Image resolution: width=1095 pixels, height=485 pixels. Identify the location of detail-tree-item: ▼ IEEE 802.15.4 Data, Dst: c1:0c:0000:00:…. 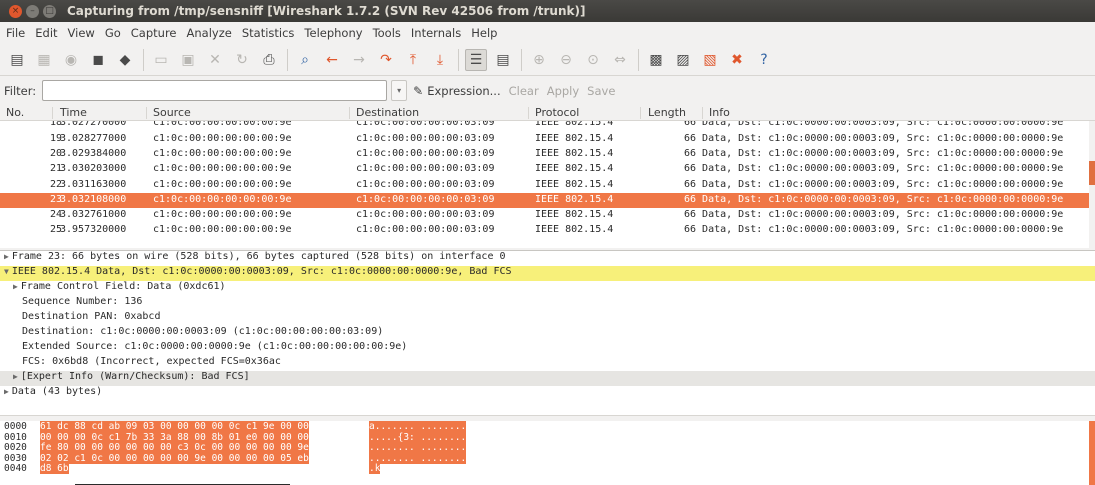
(547, 273).